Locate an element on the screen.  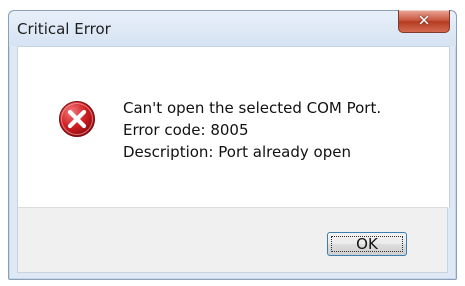
focus-rectangle is located at coordinates (367, 244).